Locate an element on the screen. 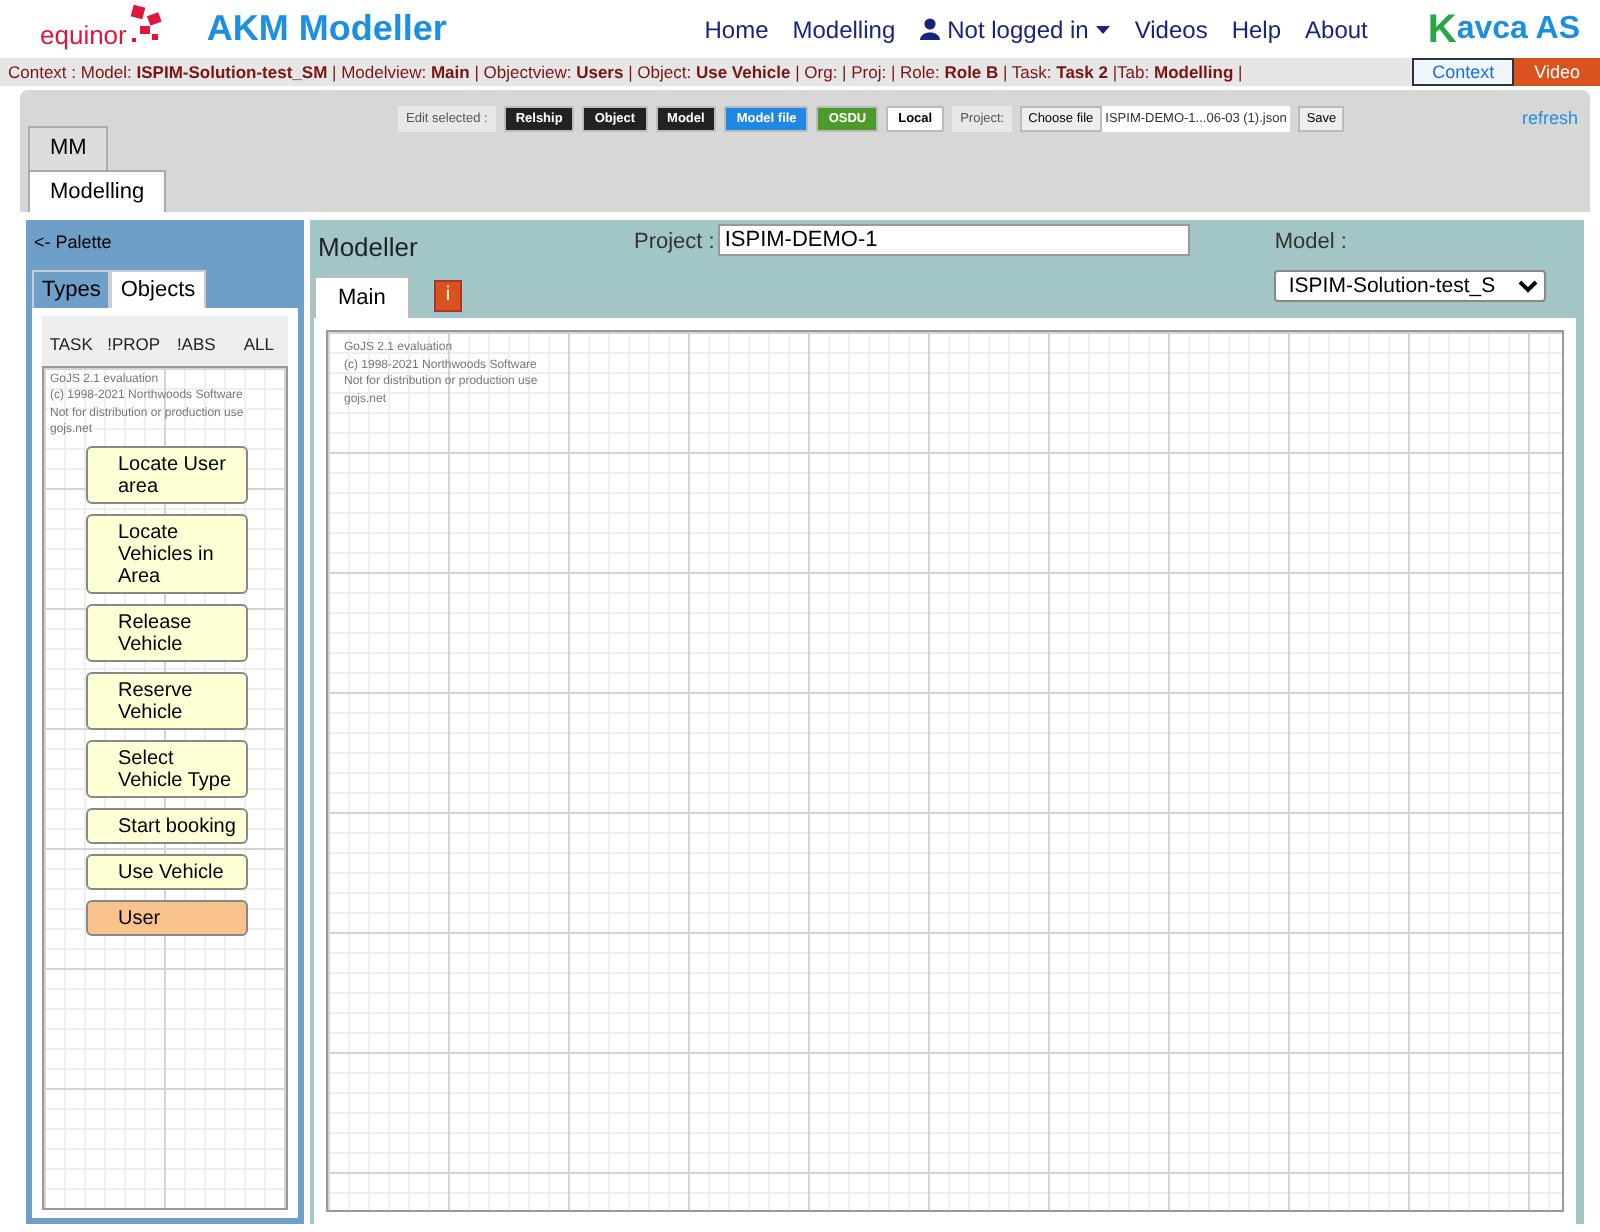 The image size is (1600, 1232). palette-title: <- Palette is located at coordinates (73, 243).